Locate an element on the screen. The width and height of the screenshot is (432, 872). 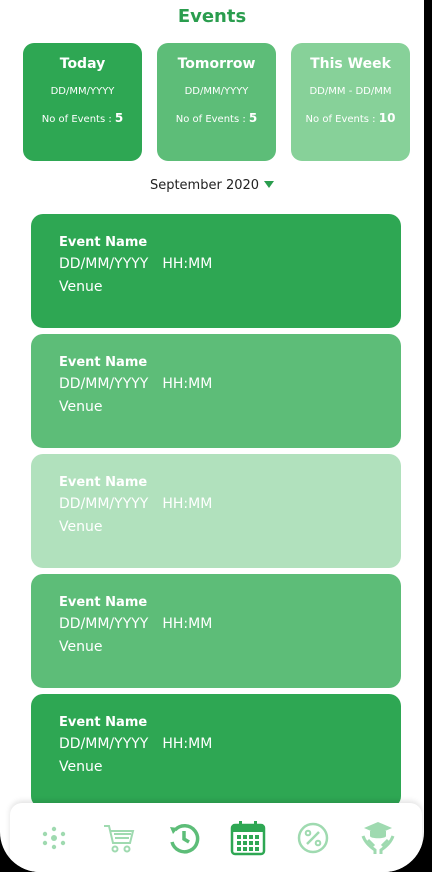
summary-card-count: No of Events : 10 is located at coordinates (350, 118).